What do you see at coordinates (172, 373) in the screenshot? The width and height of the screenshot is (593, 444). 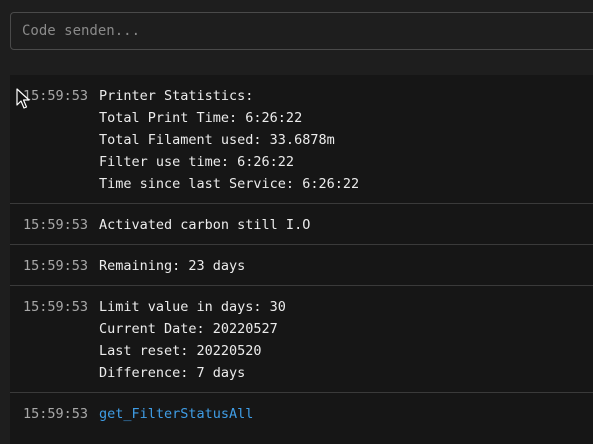 I see `log-line: Difference: 7 days` at bounding box center [172, 373].